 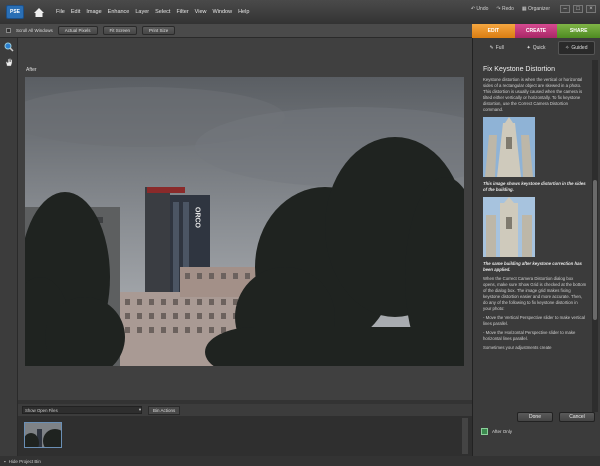 What do you see at coordinates (517, 347) in the screenshot?
I see `guide-more: Sometimes your adjustments create` at bounding box center [517, 347].